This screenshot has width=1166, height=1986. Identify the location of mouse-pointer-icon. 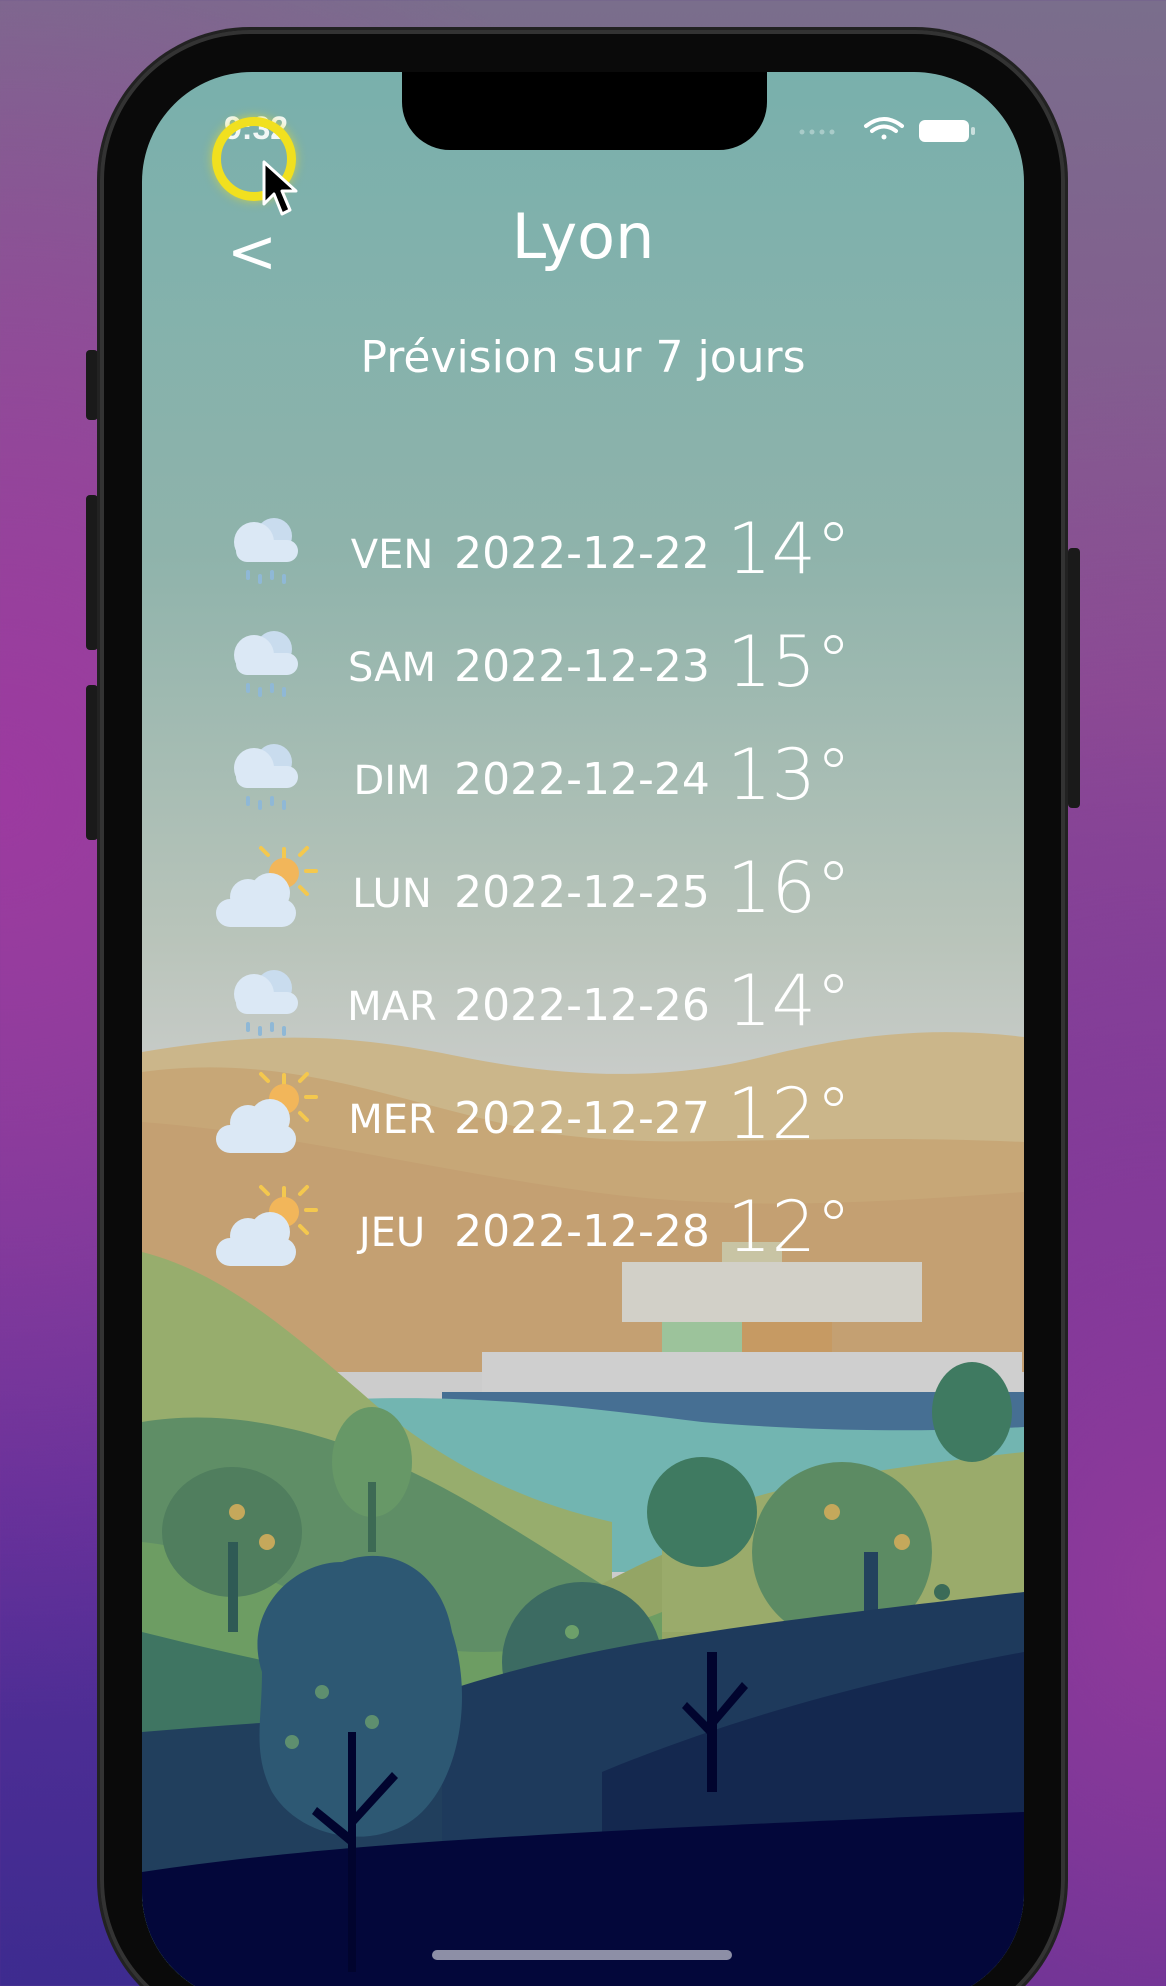
(280, 188).